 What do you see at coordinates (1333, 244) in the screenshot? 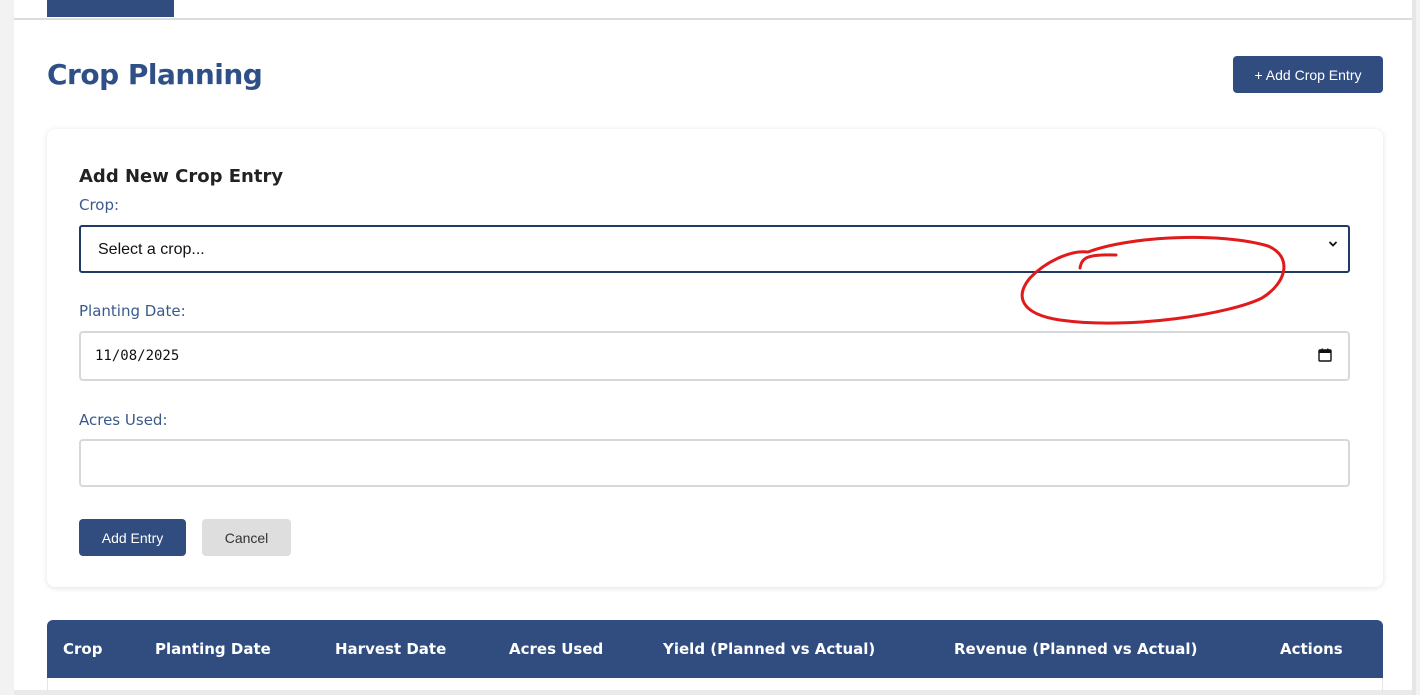
I see `chevron-down-icon` at bounding box center [1333, 244].